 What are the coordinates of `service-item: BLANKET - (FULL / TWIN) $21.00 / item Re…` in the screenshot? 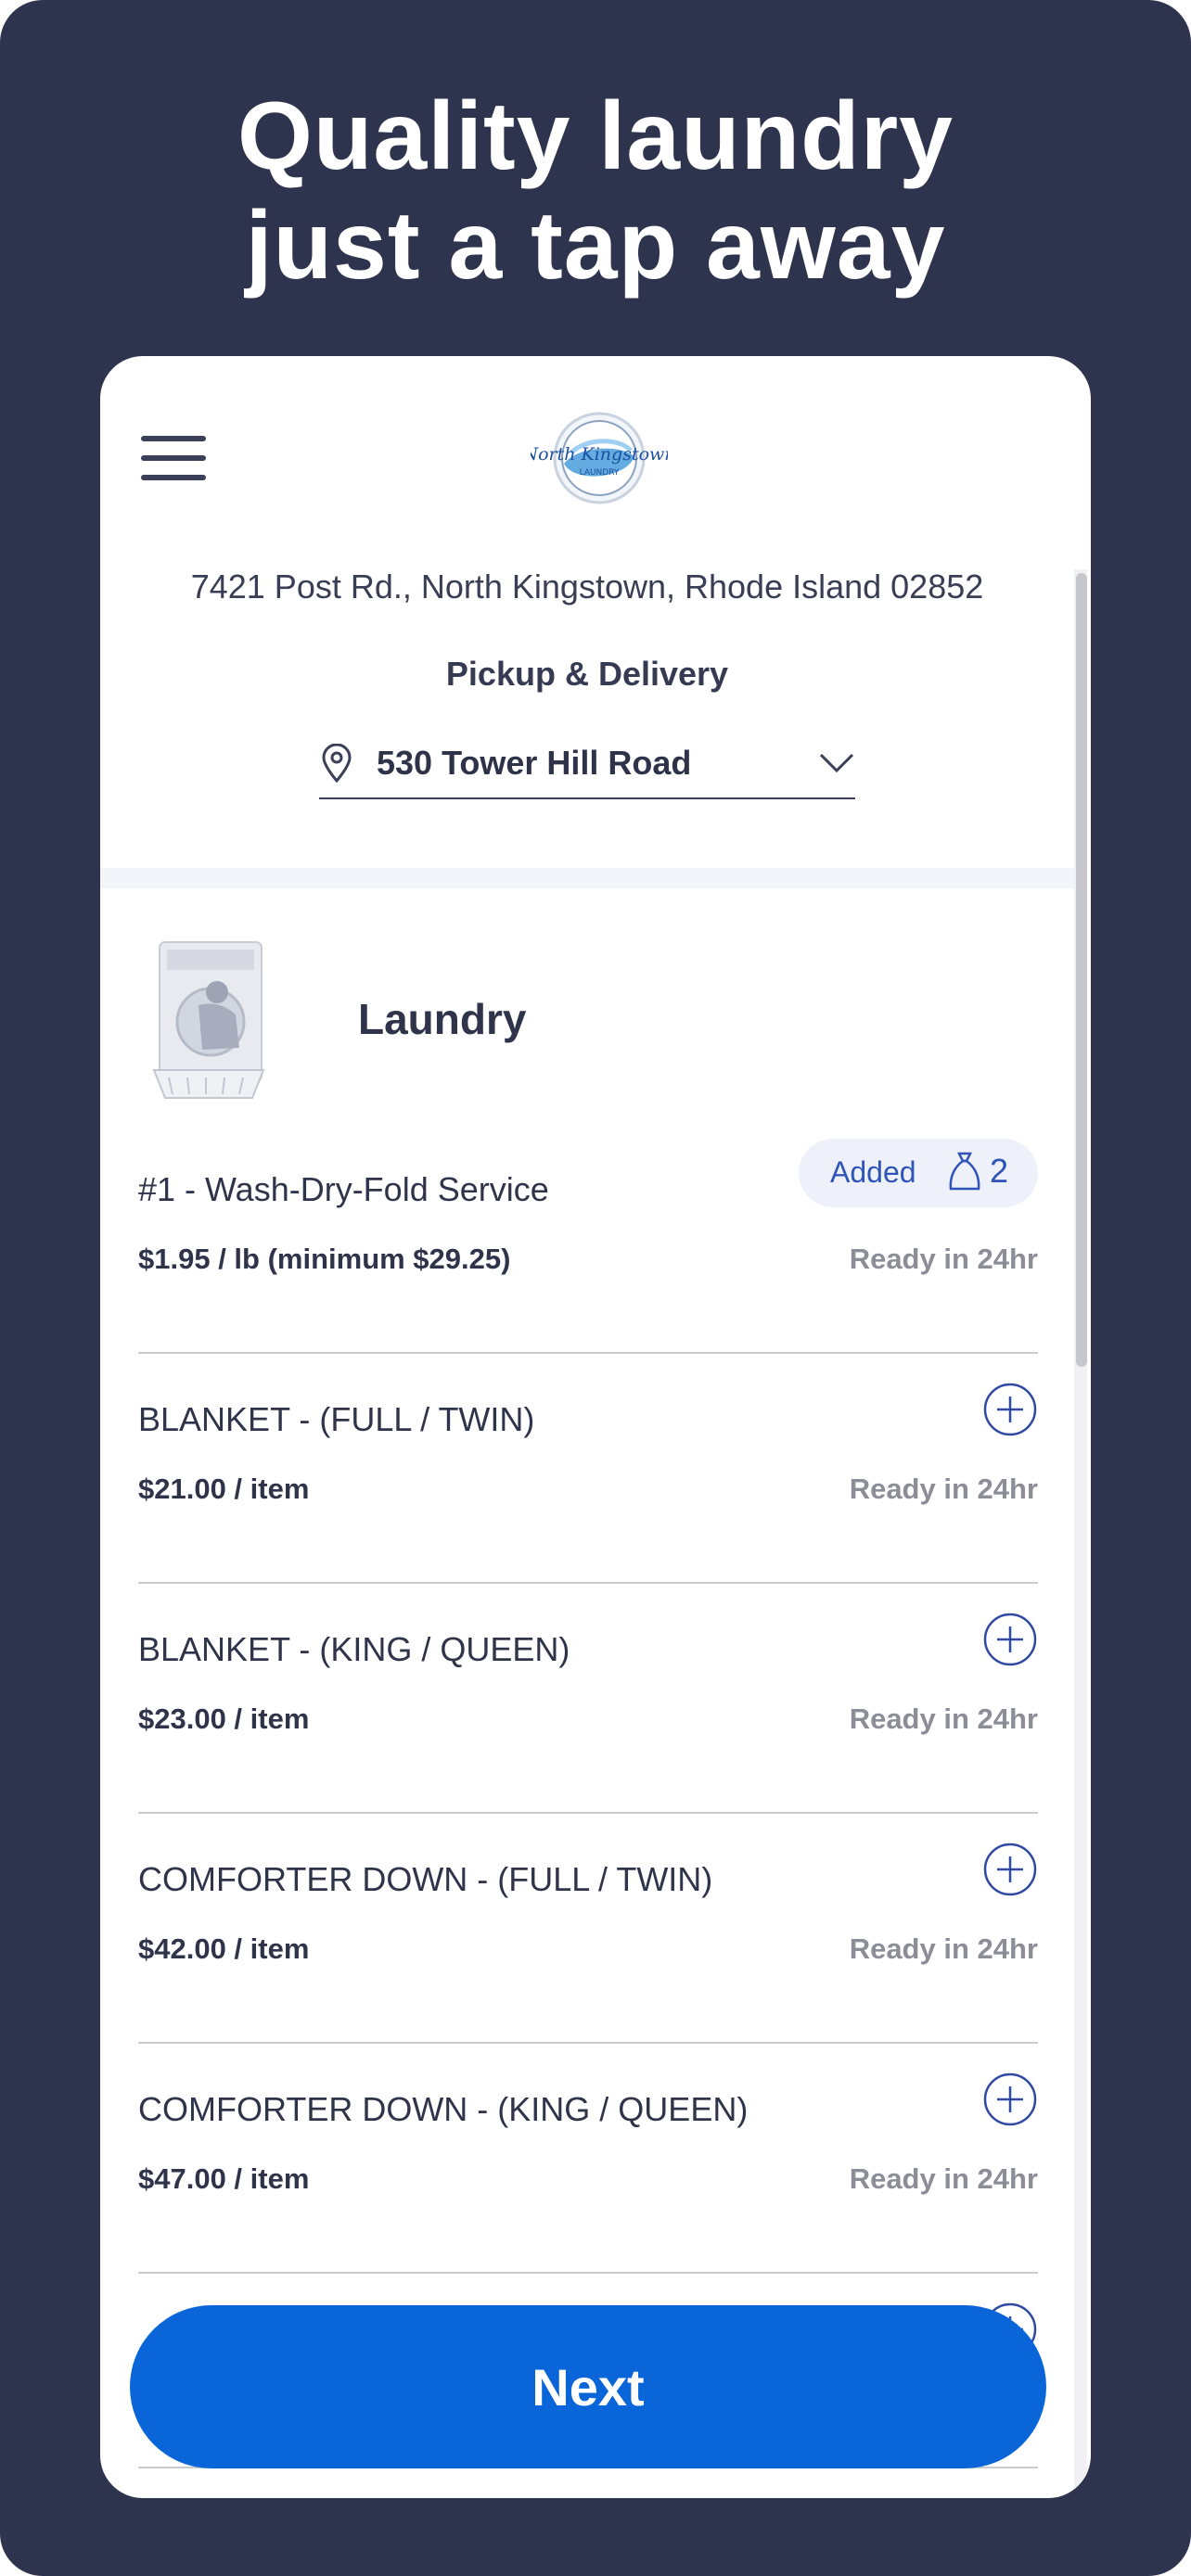 It's located at (588, 1506).